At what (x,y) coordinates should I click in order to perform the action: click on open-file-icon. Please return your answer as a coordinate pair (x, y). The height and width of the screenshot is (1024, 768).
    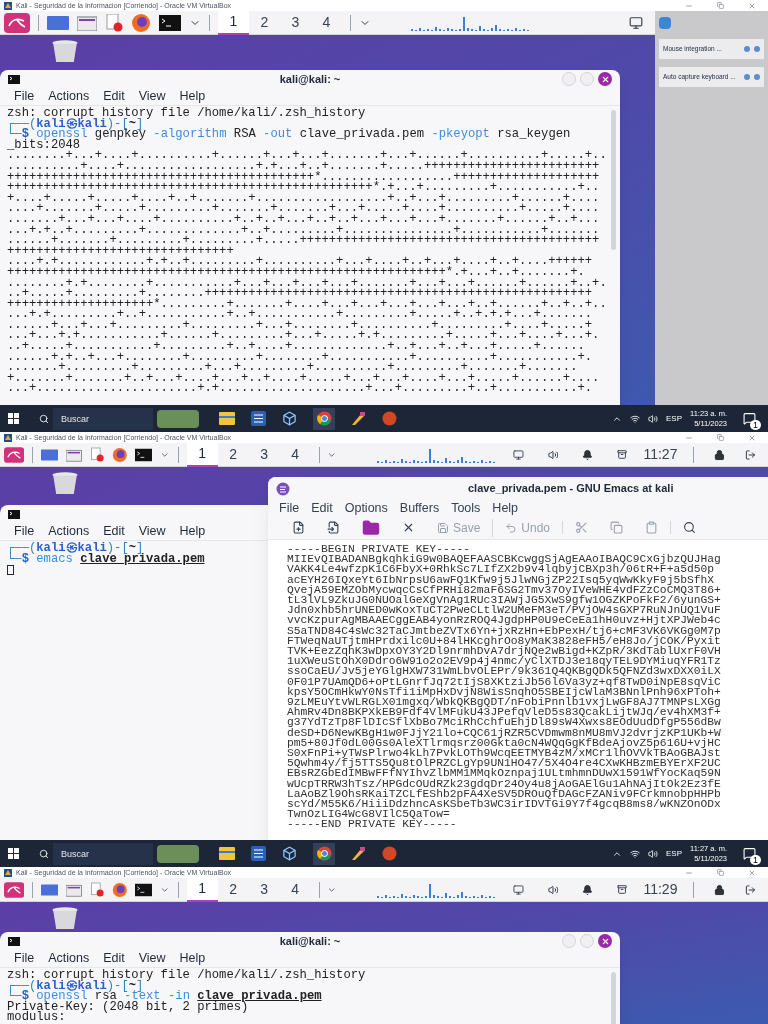
    Looking at the image, I should click on (333, 527).